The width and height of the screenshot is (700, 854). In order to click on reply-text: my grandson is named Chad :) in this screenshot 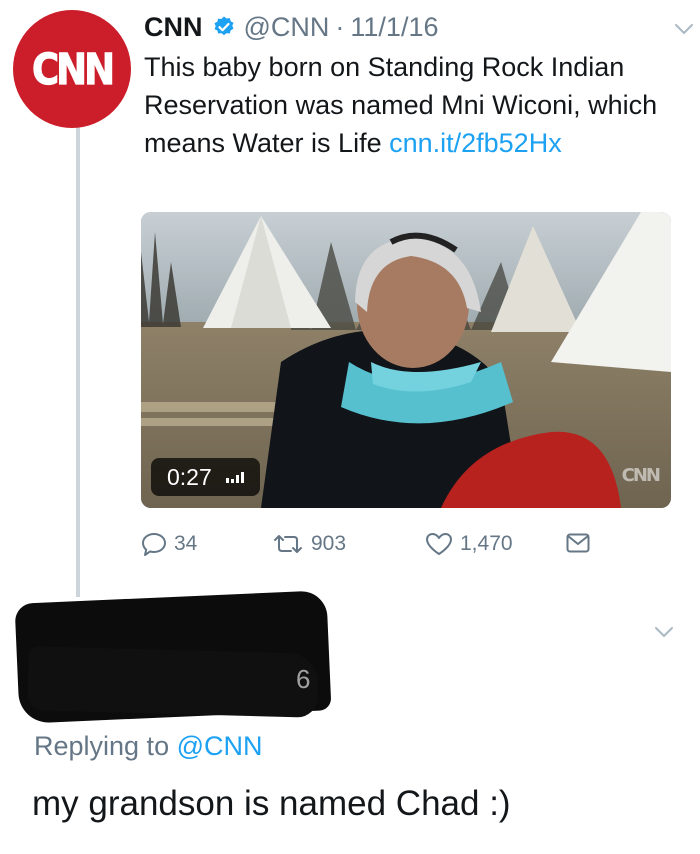, I will do `click(271, 803)`.